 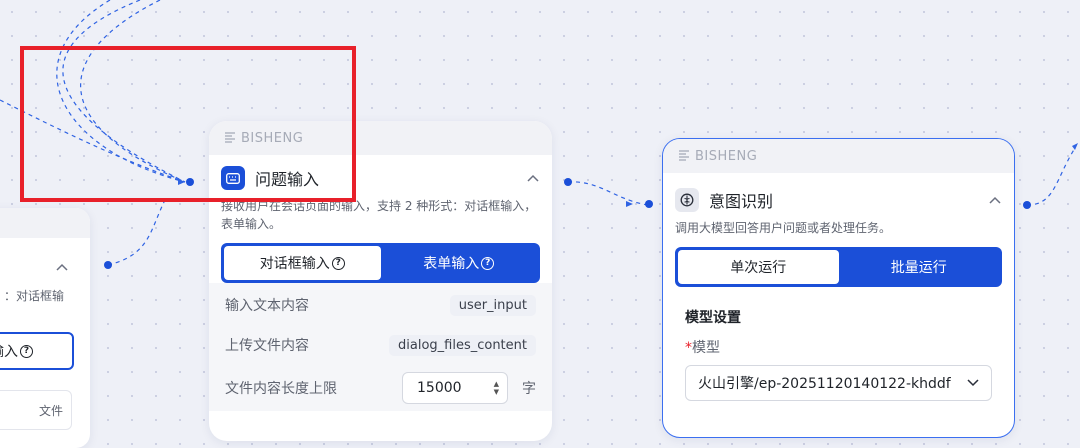 I want to click on bisheng-logo-icon, so click(x=684, y=156).